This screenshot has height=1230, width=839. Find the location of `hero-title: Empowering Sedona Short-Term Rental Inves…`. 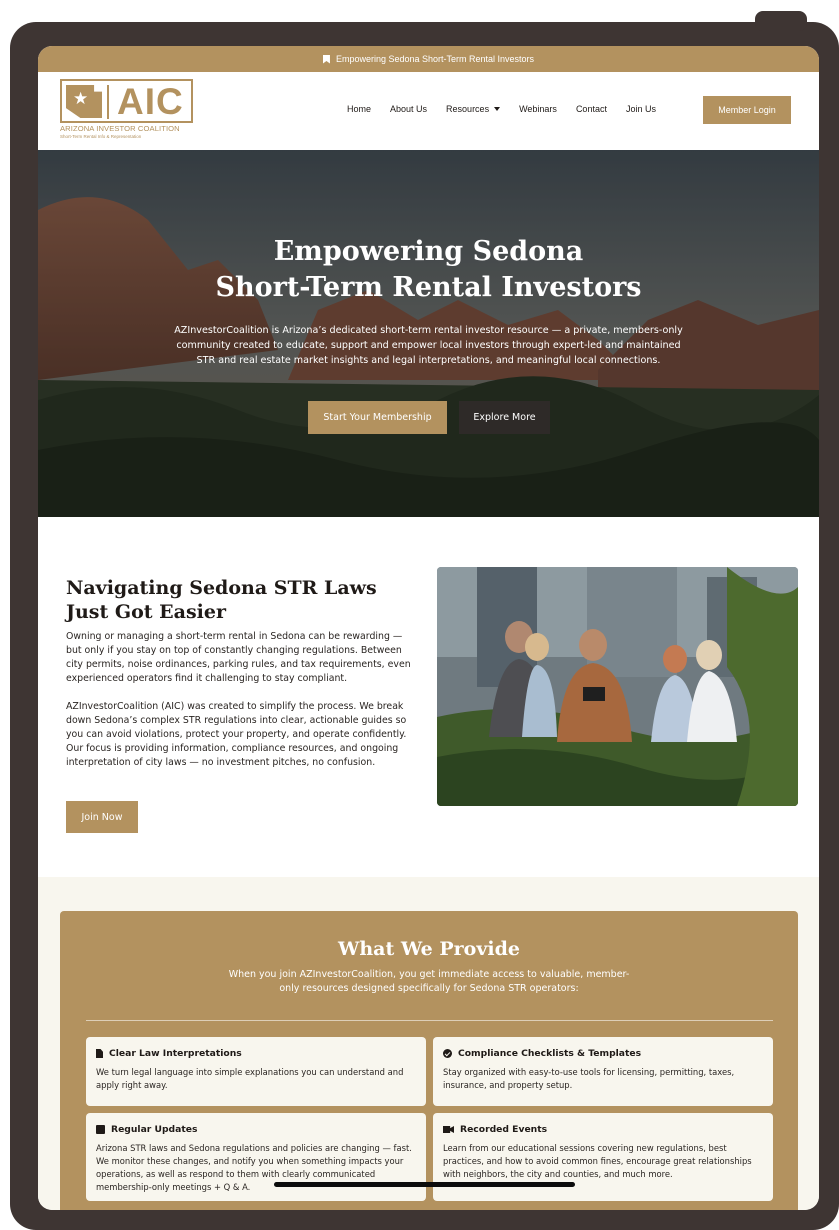

hero-title: Empowering Sedona Short-Term Rental Inves… is located at coordinates (428, 269).